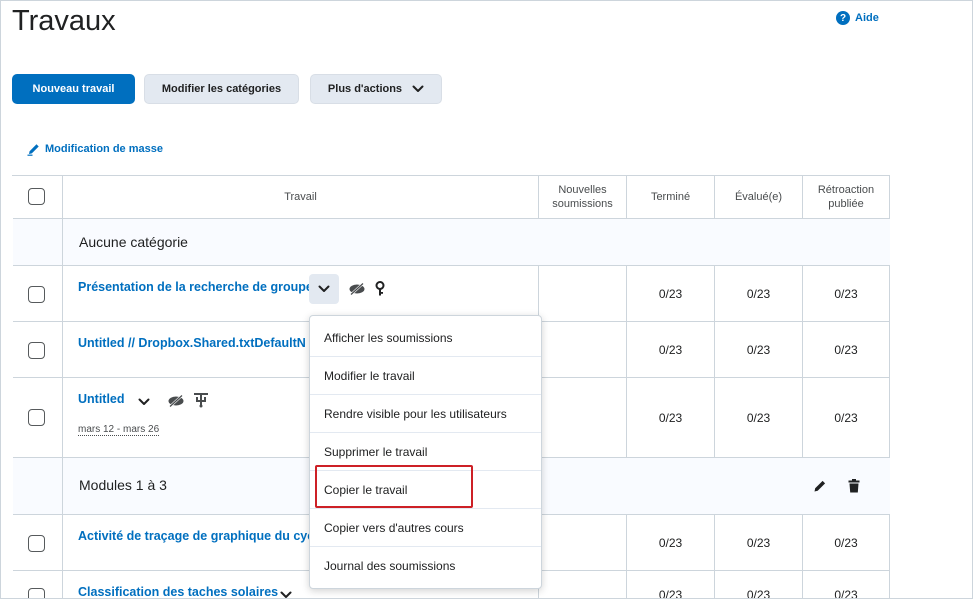  I want to click on more-actions-button: Plus d'actions, so click(376, 89).